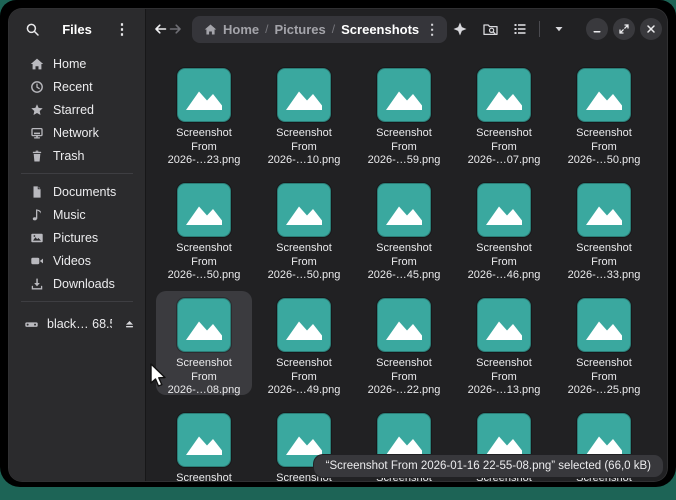 This screenshot has width=676, height=500. I want to click on sidebar-item-music: Music, so click(77, 214).